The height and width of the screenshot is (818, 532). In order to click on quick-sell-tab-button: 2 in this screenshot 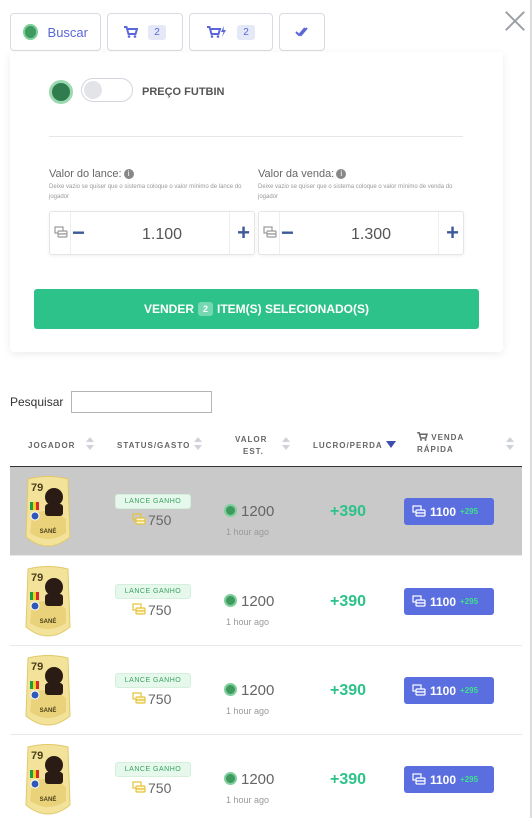, I will do `click(231, 32)`.